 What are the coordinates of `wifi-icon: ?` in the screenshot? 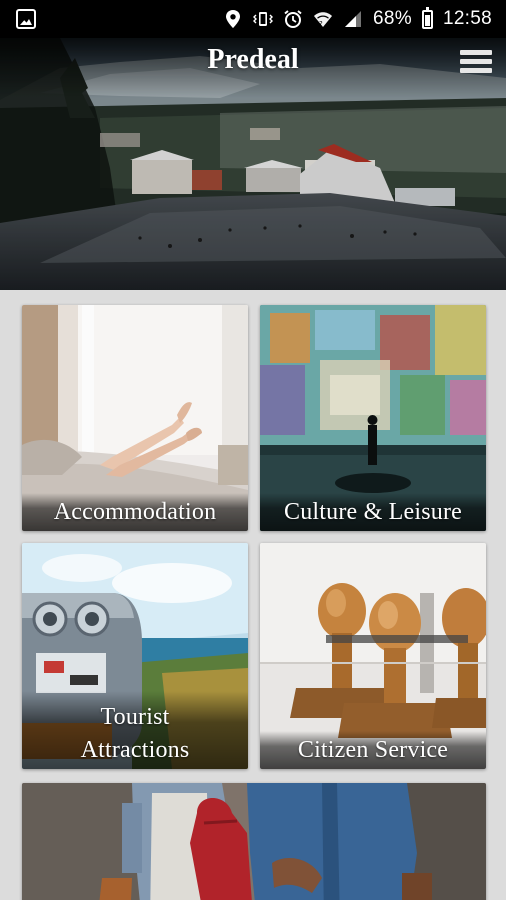 It's located at (323, 20).